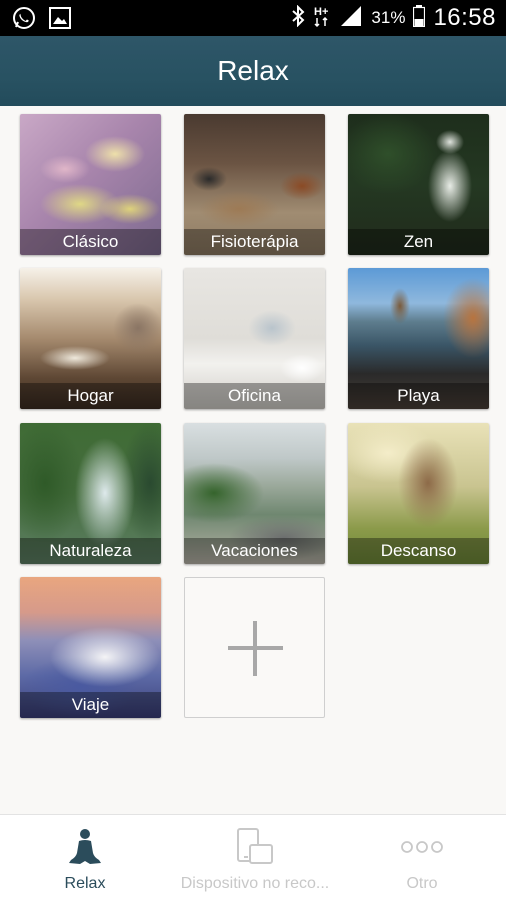  What do you see at coordinates (388, 17) in the screenshot?
I see `battery-percent: 31%` at bounding box center [388, 17].